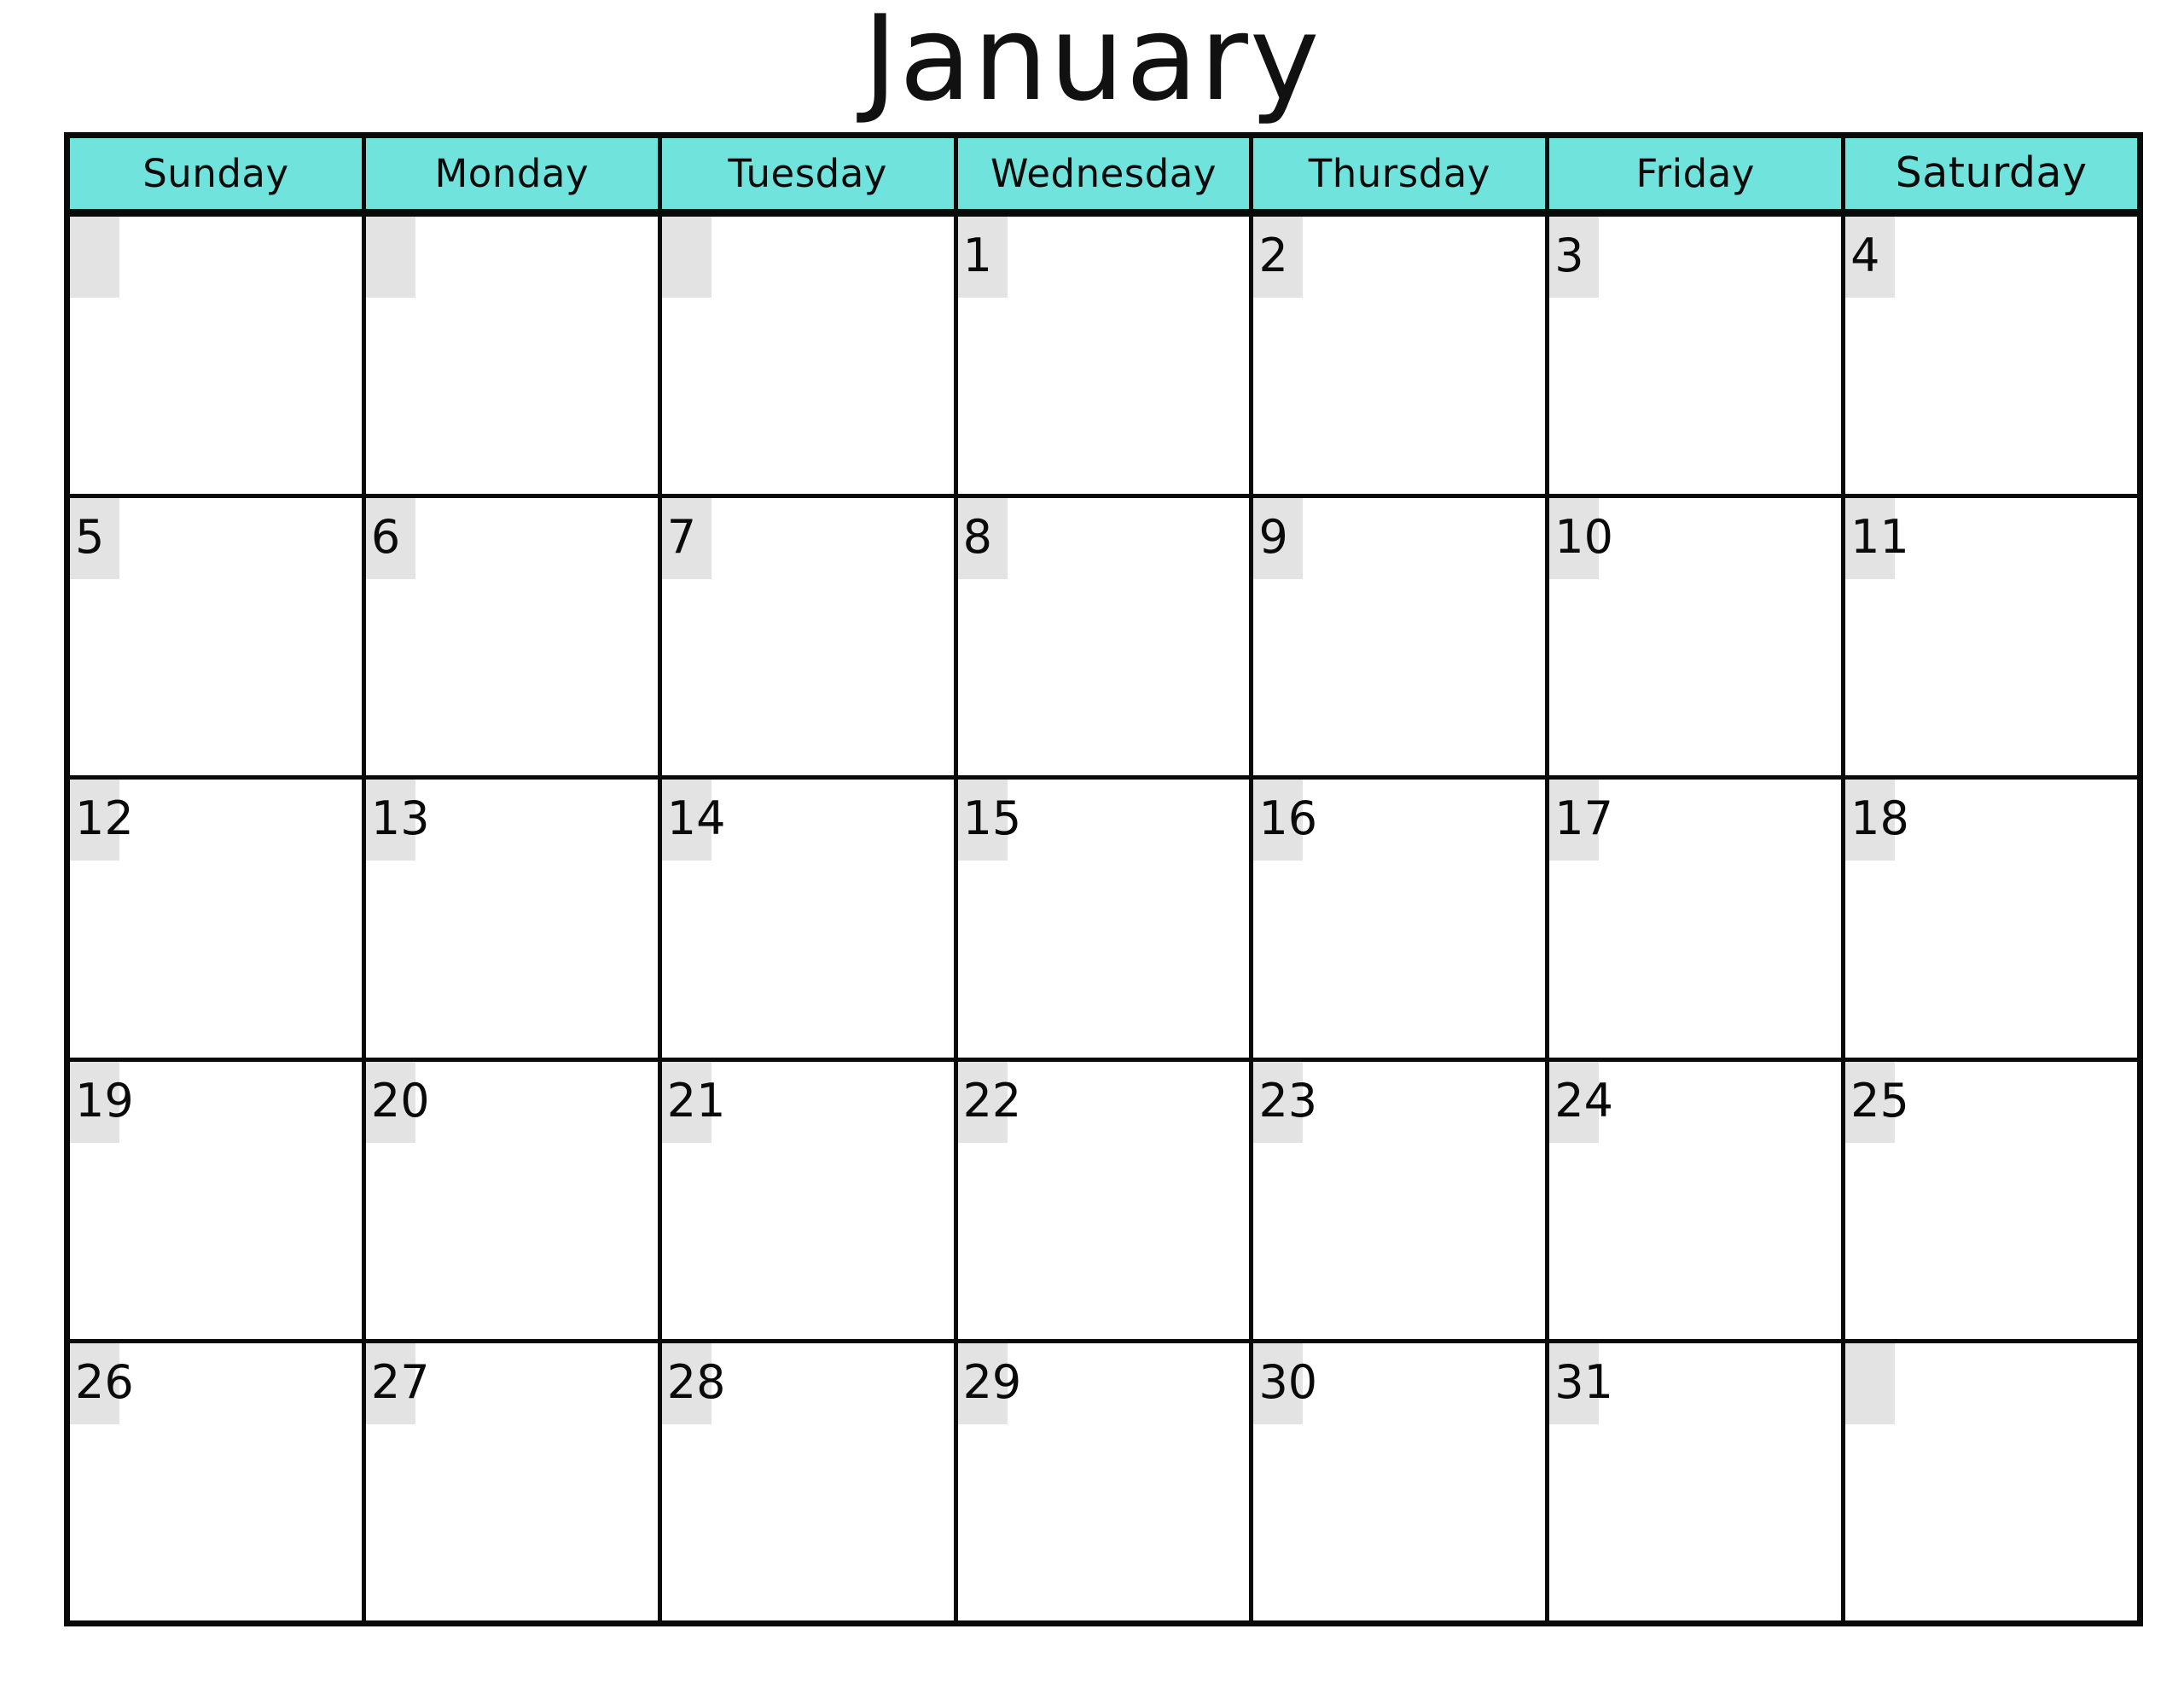  Describe the element at coordinates (1698, 919) in the screenshot. I see `day-cell: 17` at that location.